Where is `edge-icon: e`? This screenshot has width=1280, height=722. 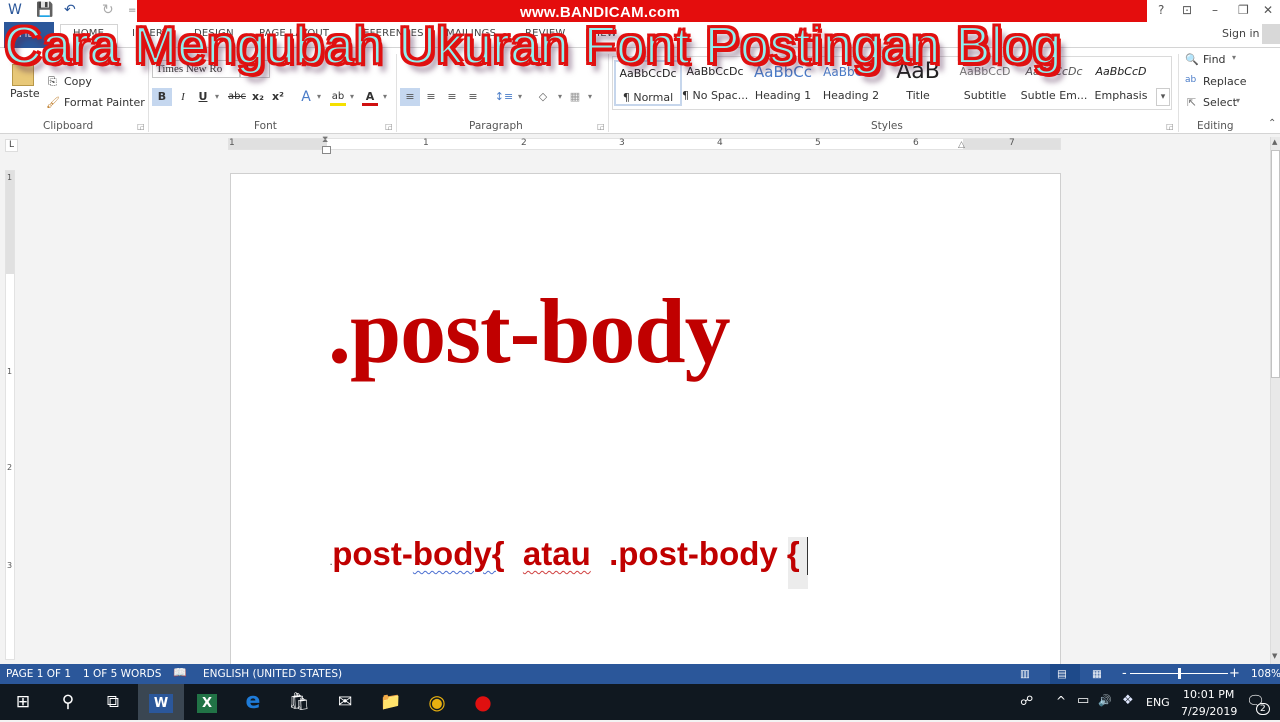 edge-icon: e is located at coordinates (253, 702).